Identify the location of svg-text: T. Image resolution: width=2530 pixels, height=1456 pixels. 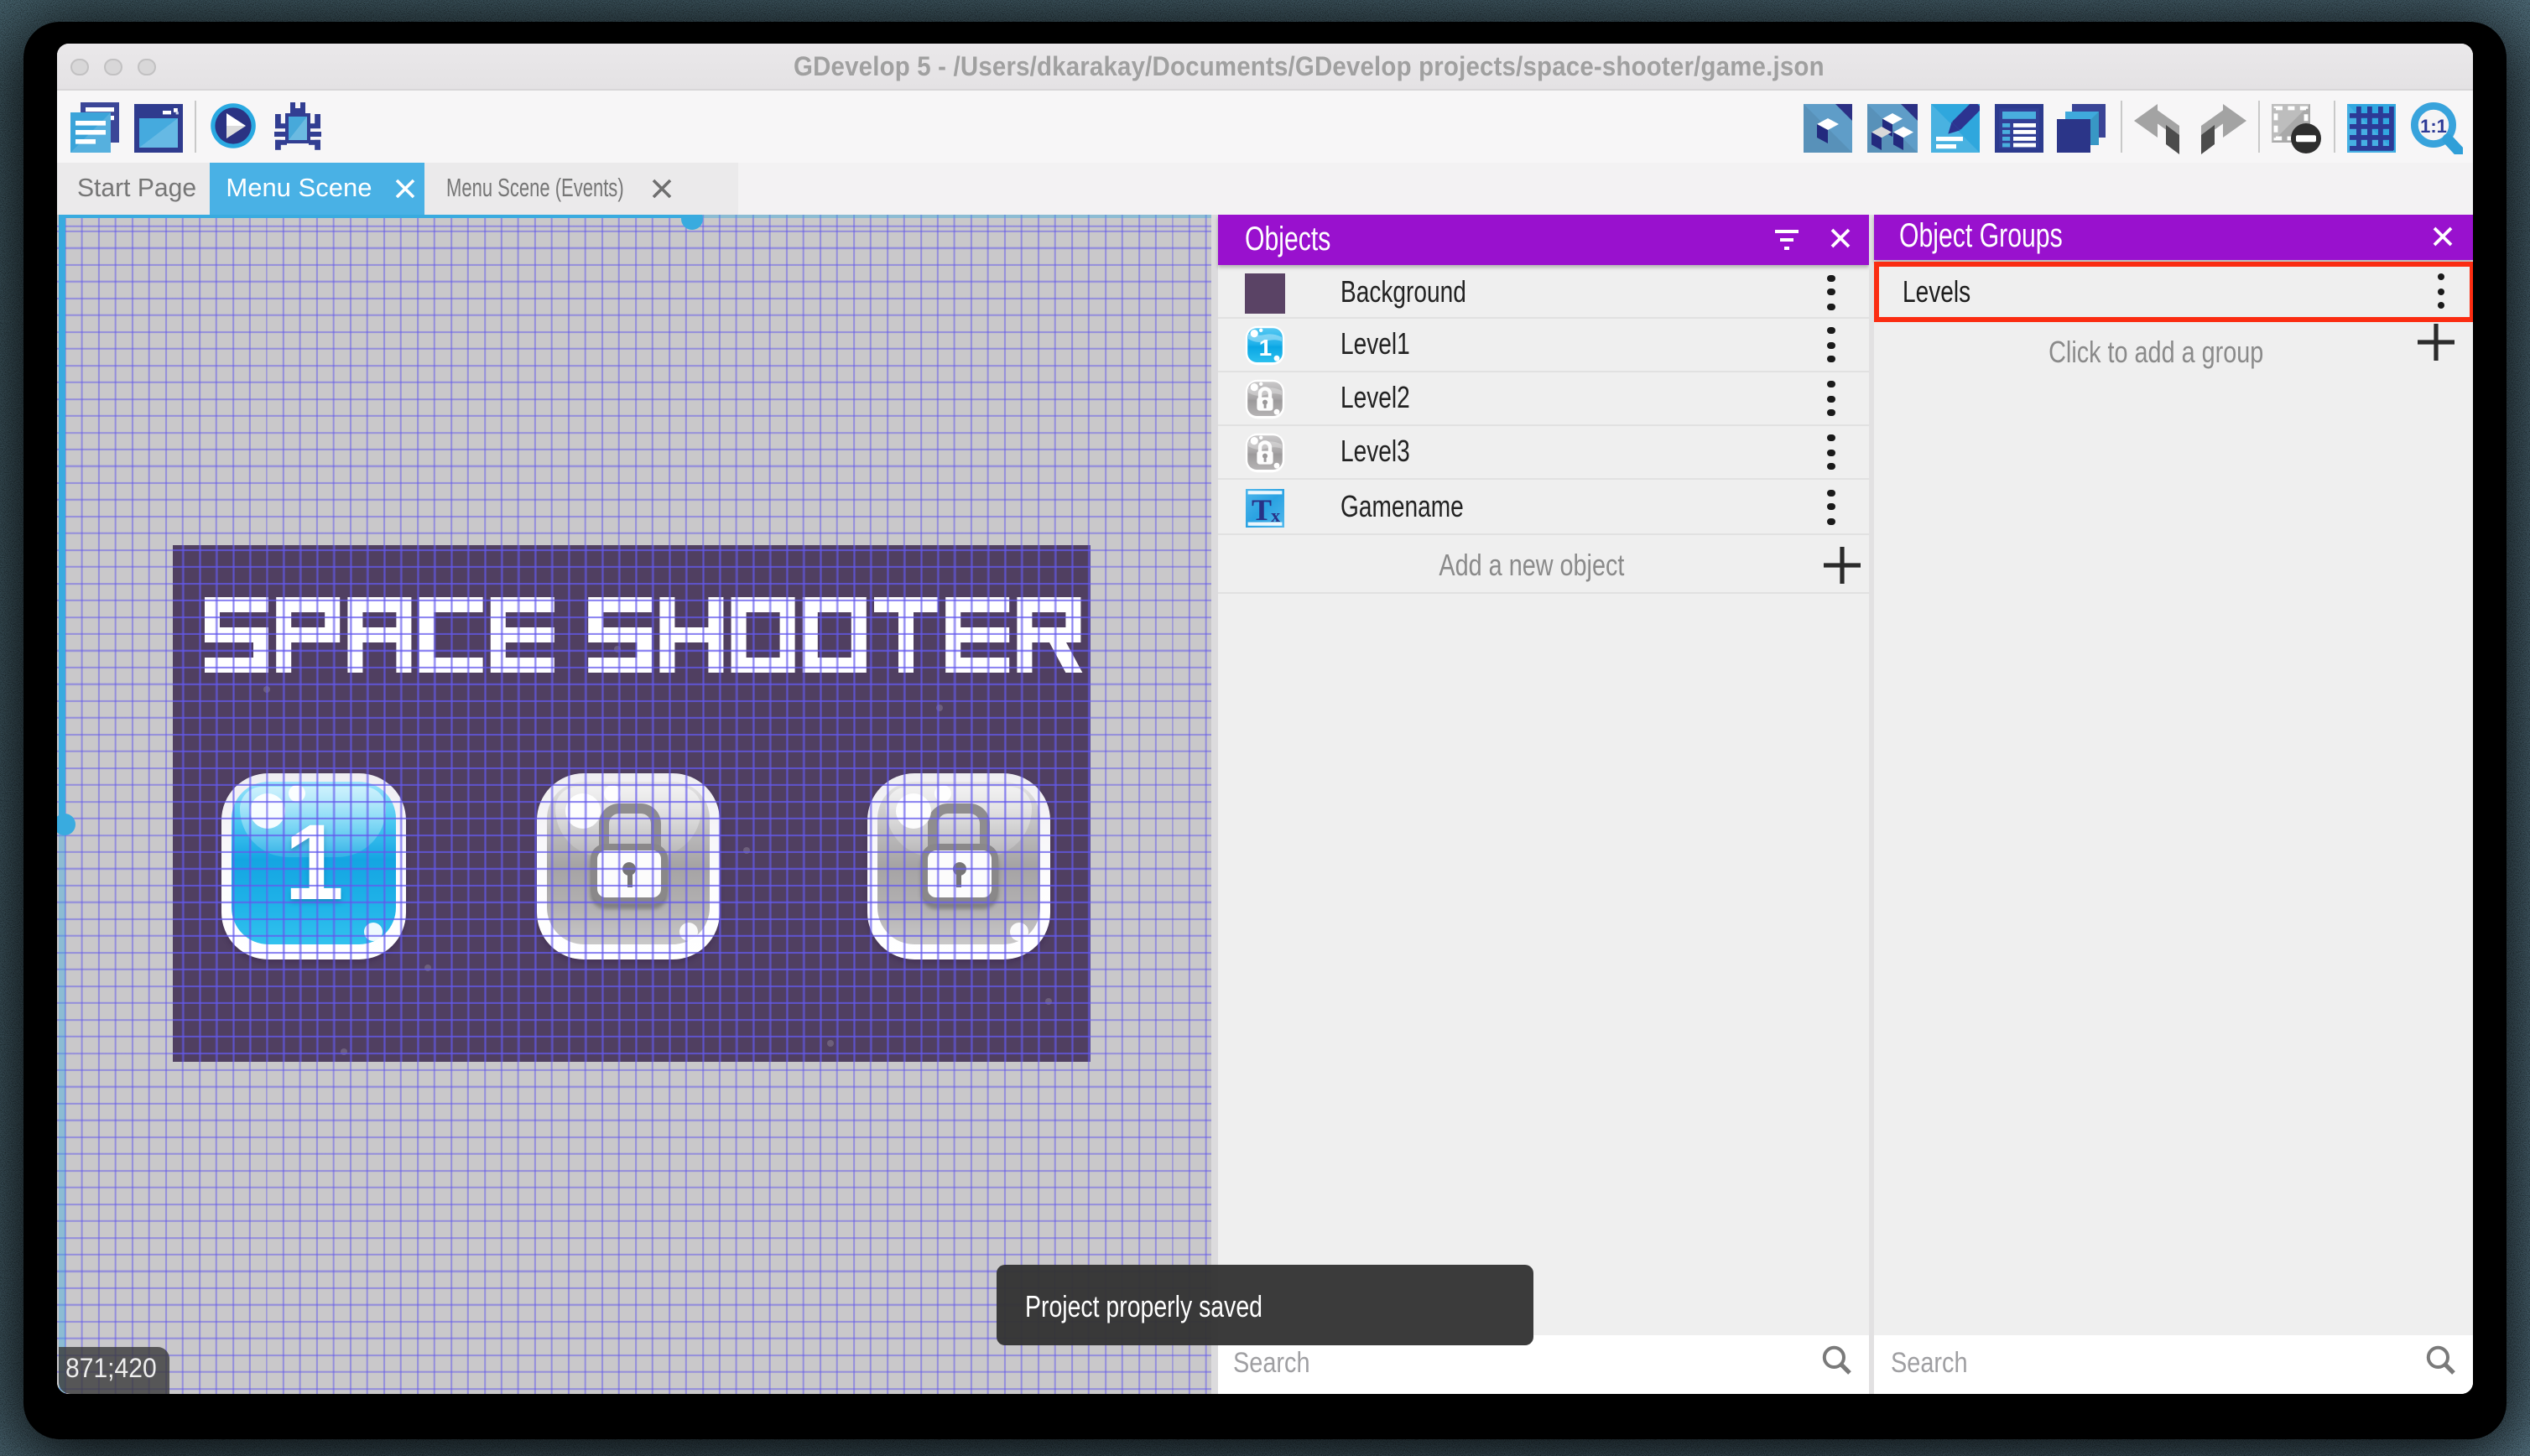
(1262, 509).